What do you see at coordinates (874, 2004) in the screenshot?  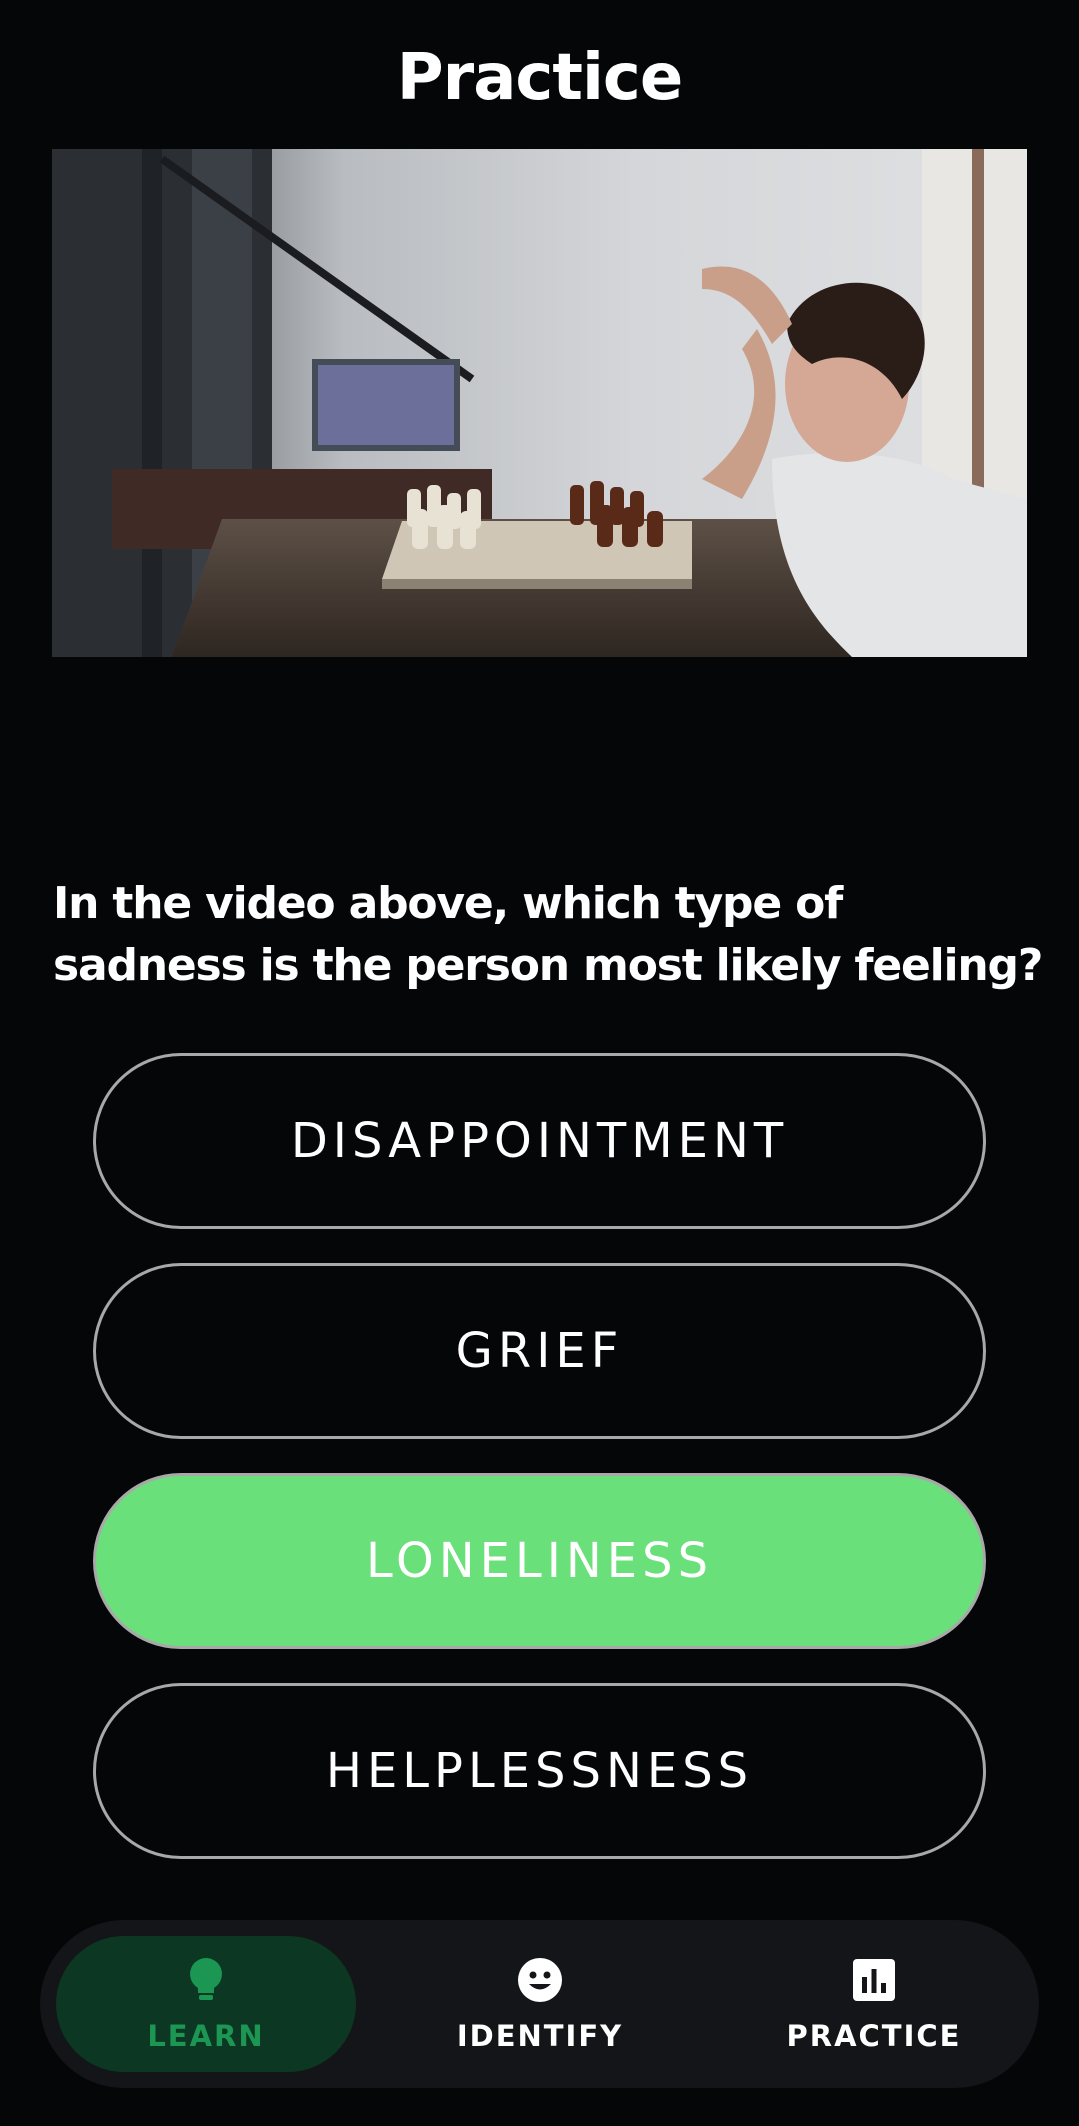 I see `nav-item-practice: PRACTICE` at bounding box center [874, 2004].